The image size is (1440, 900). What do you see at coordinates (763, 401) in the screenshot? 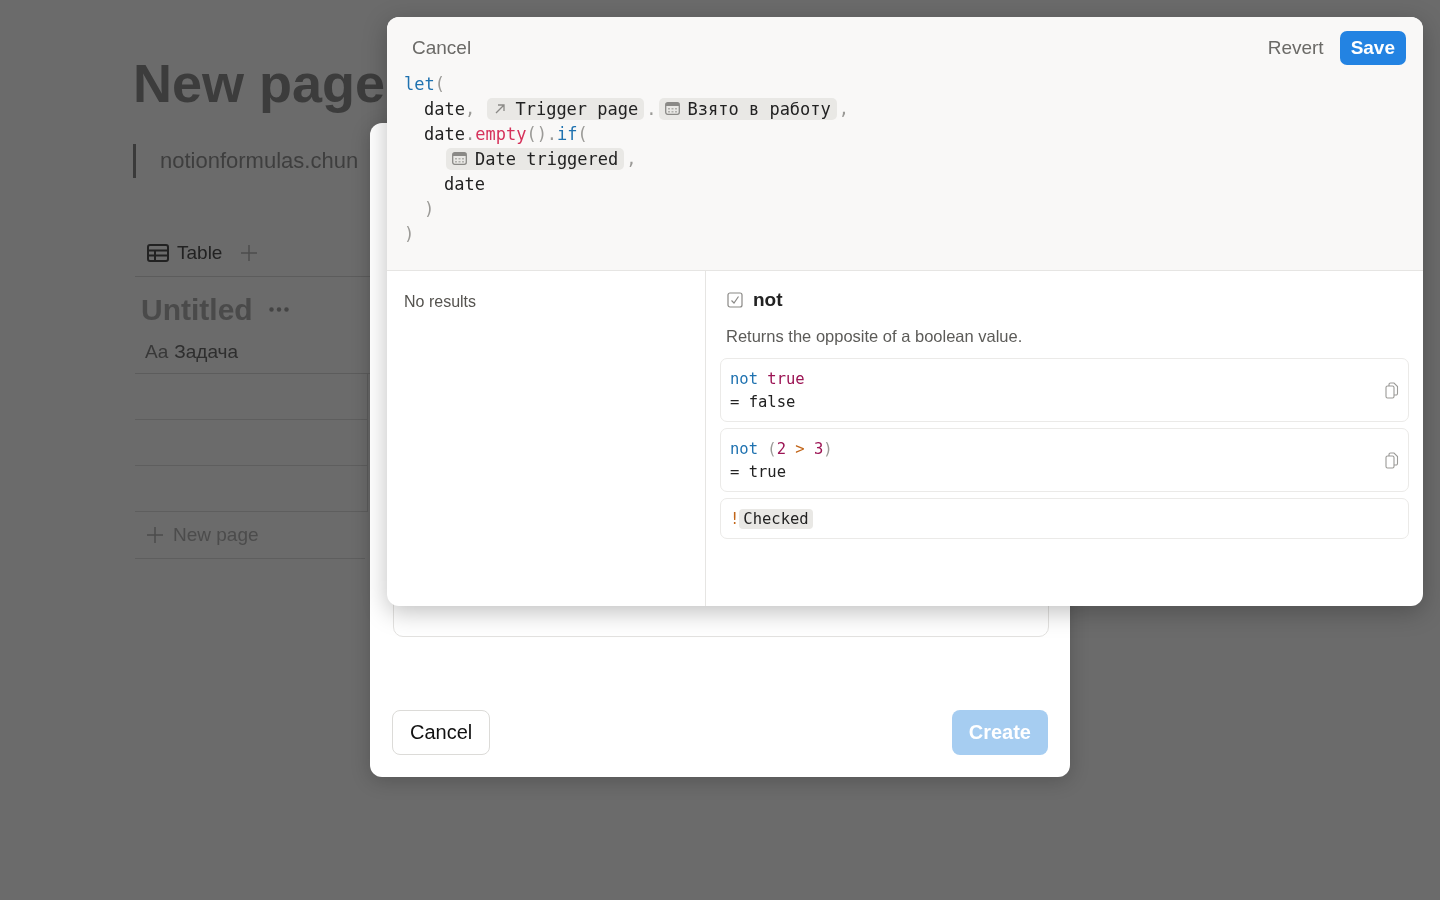
I see `code-token: = false` at bounding box center [763, 401].